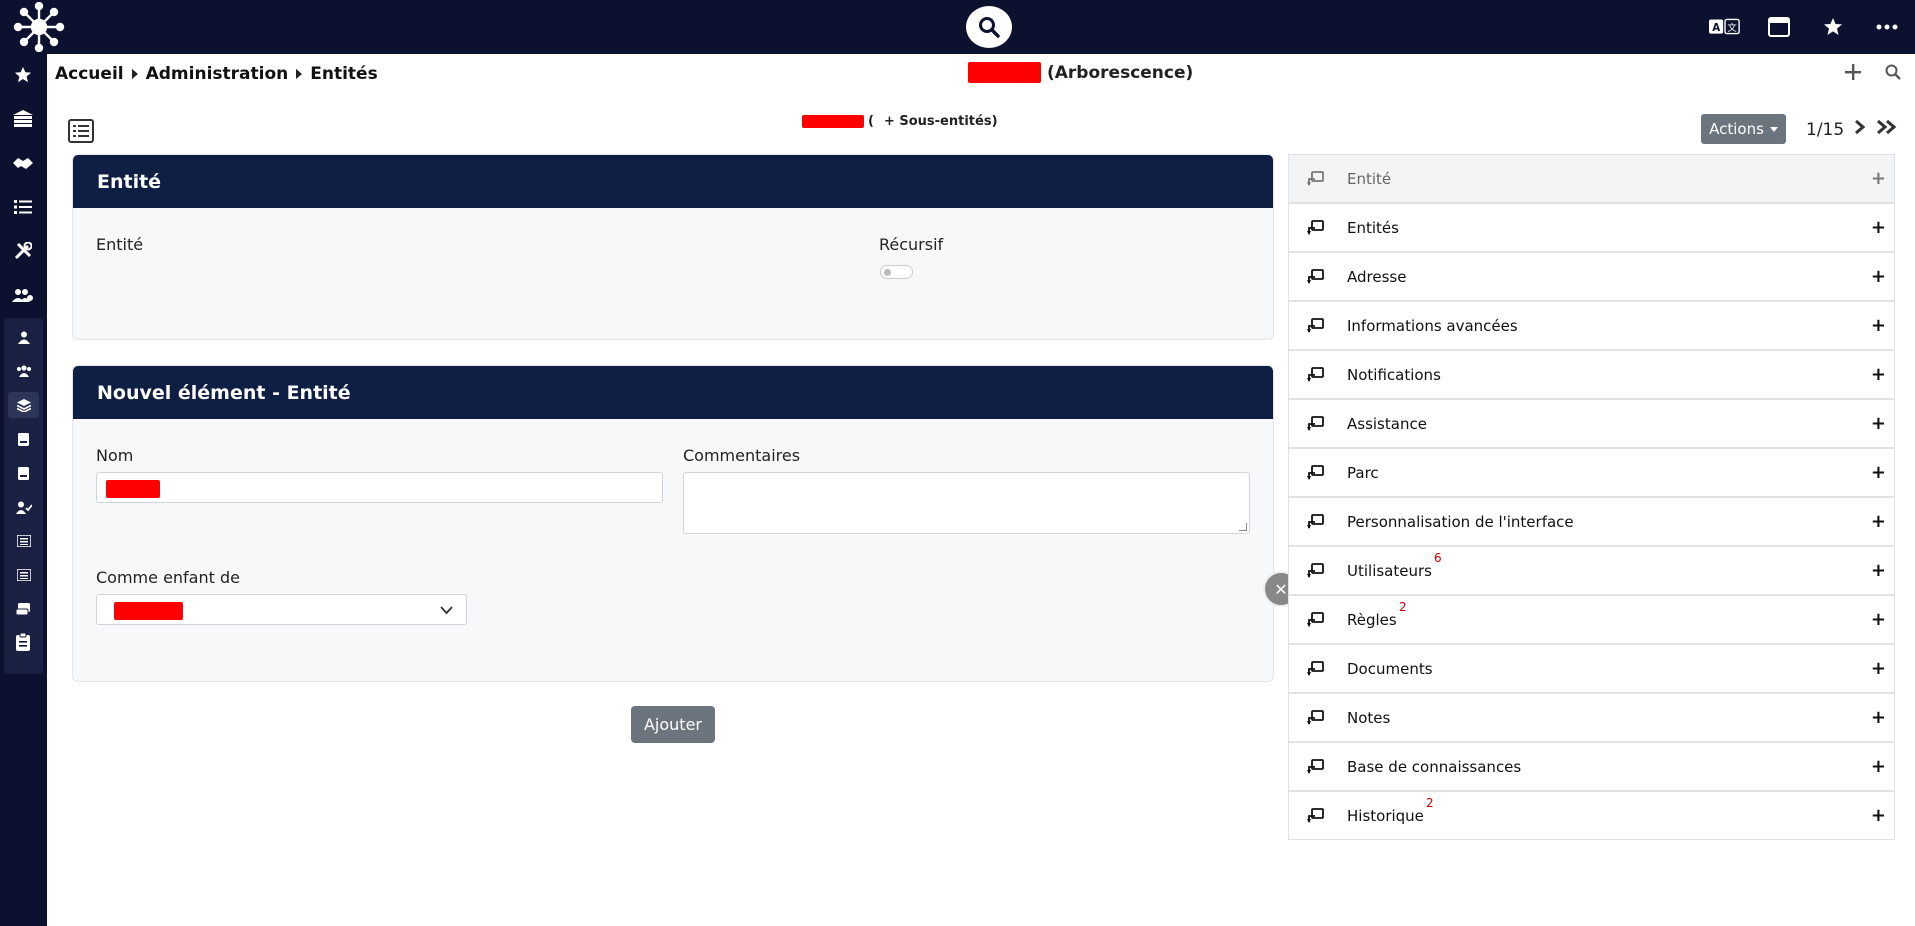 This screenshot has height=926, width=1915. I want to click on app-logo-icon, so click(39, 27).